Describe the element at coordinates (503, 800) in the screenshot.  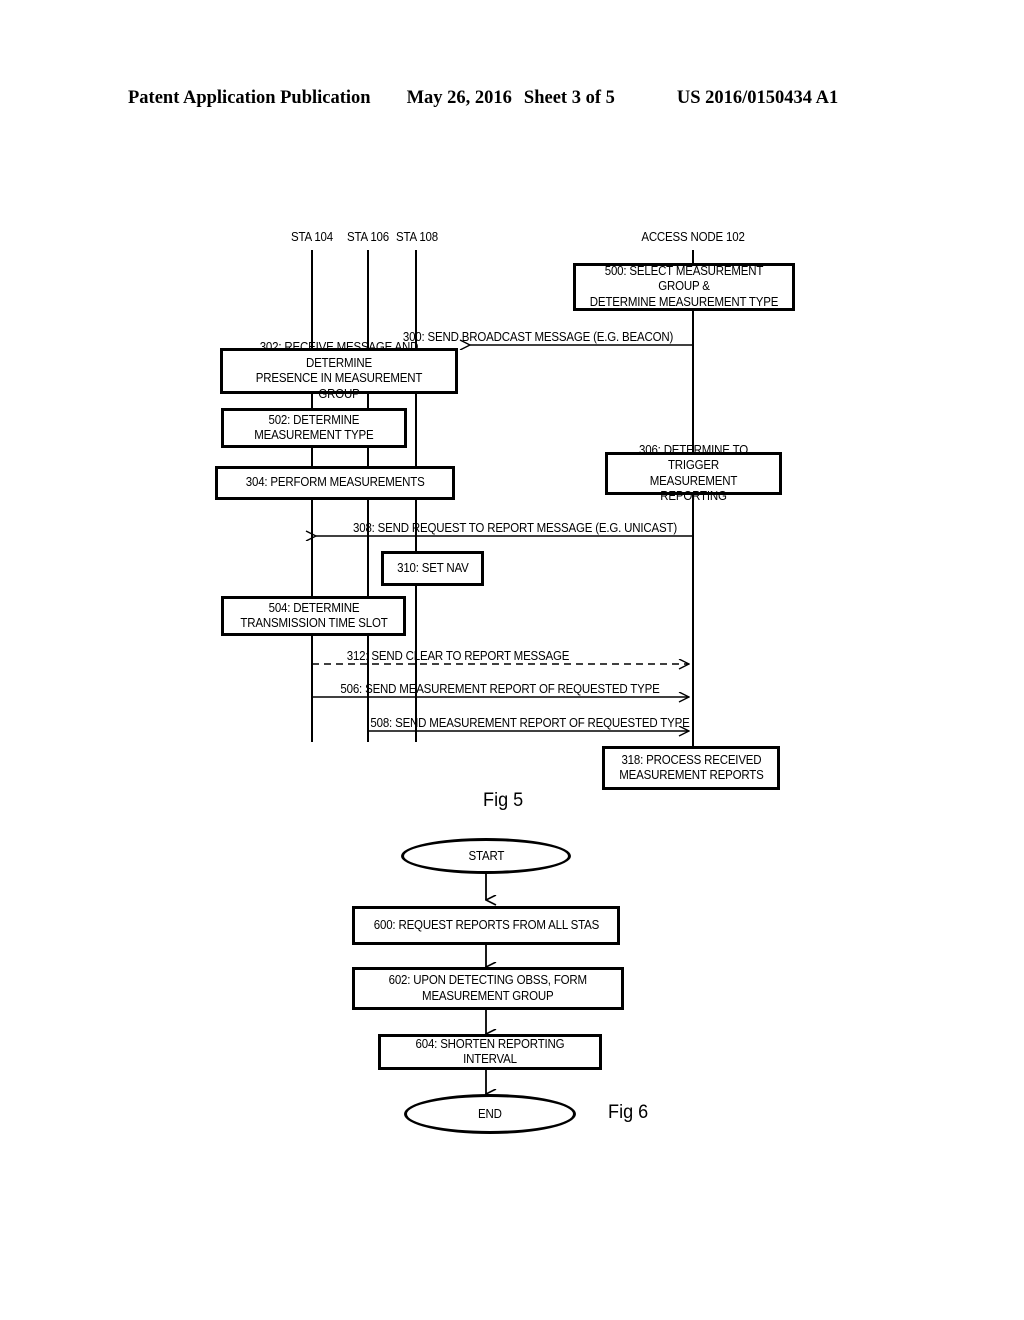
I see `figure-caption-fig5: Fig 5` at that location.